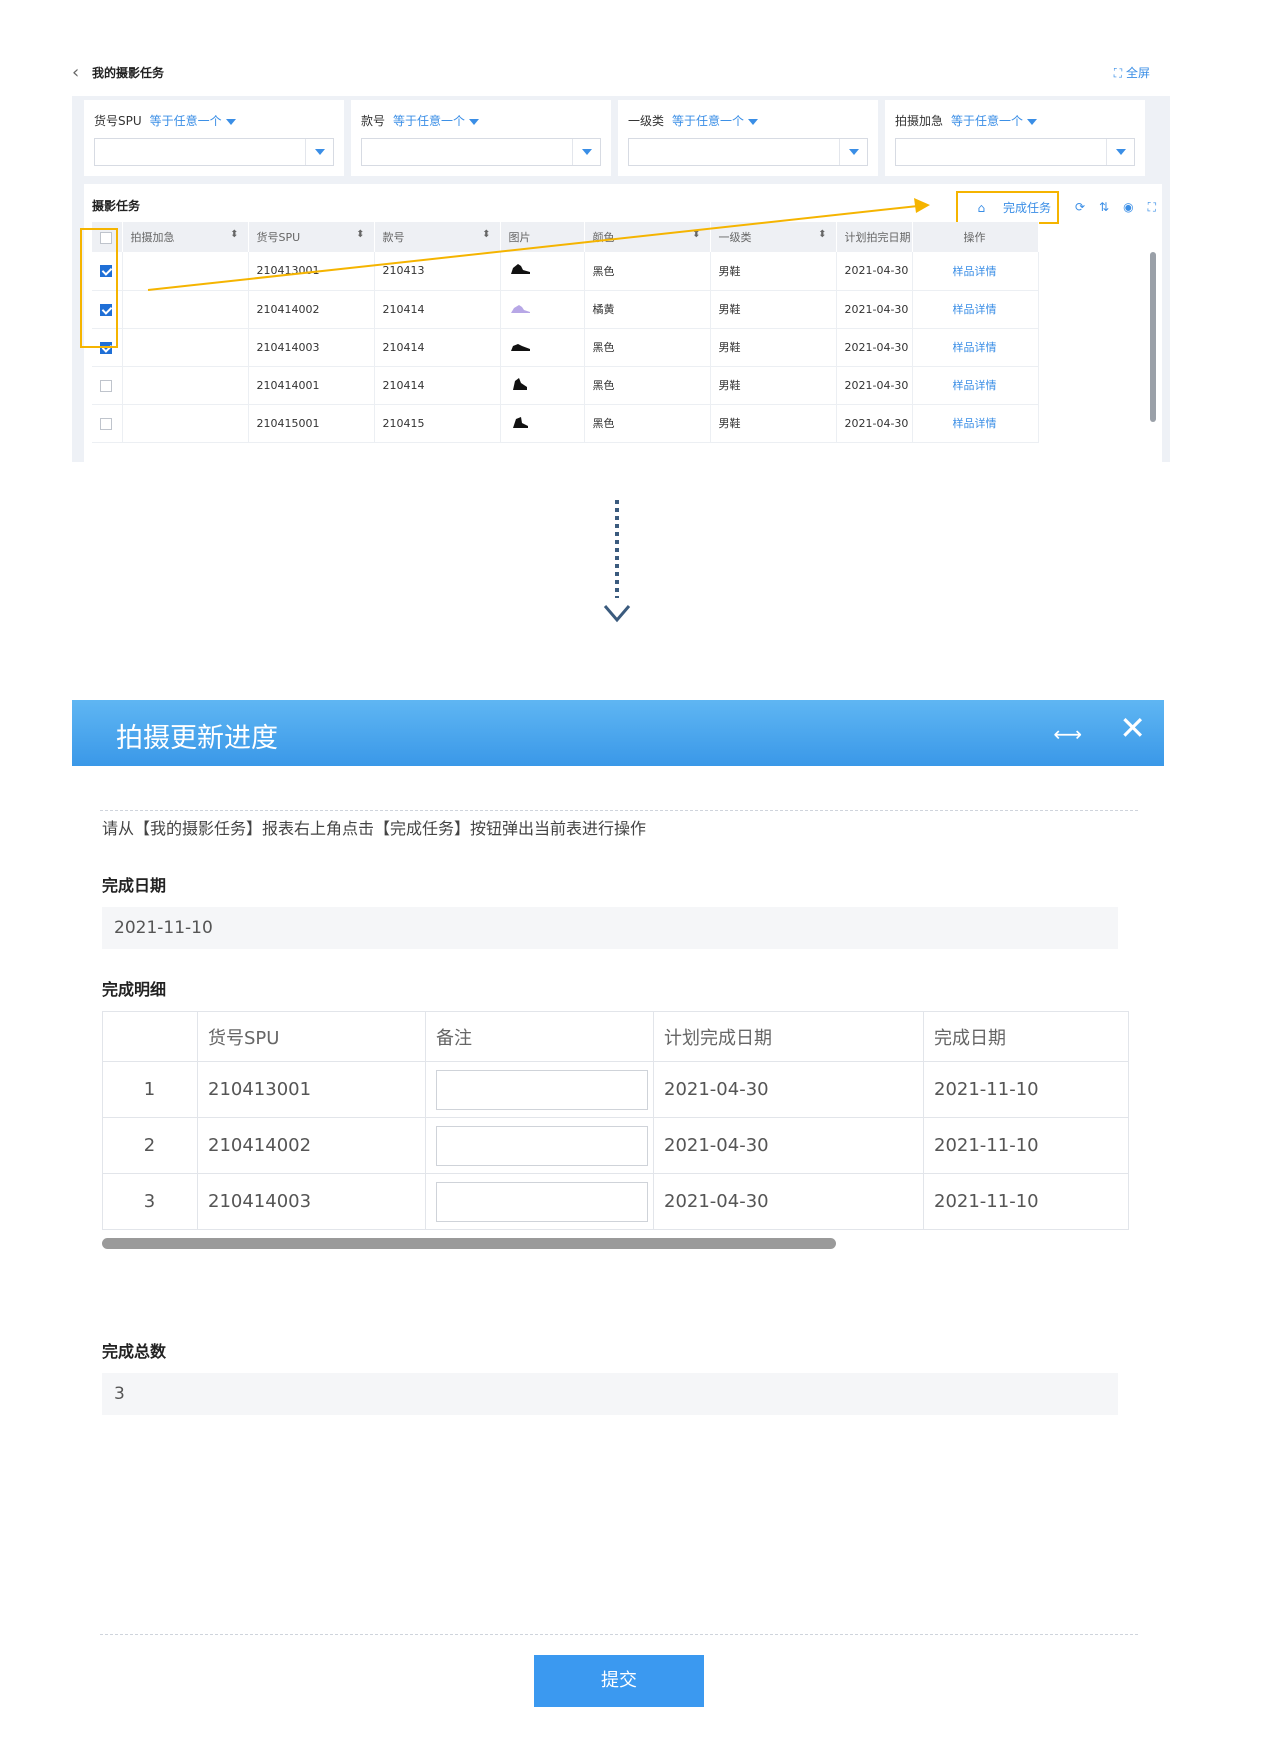 Image resolution: width=1267 pixels, height=1756 pixels. What do you see at coordinates (150, 1089) in the screenshot?
I see `row-index: 1` at bounding box center [150, 1089].